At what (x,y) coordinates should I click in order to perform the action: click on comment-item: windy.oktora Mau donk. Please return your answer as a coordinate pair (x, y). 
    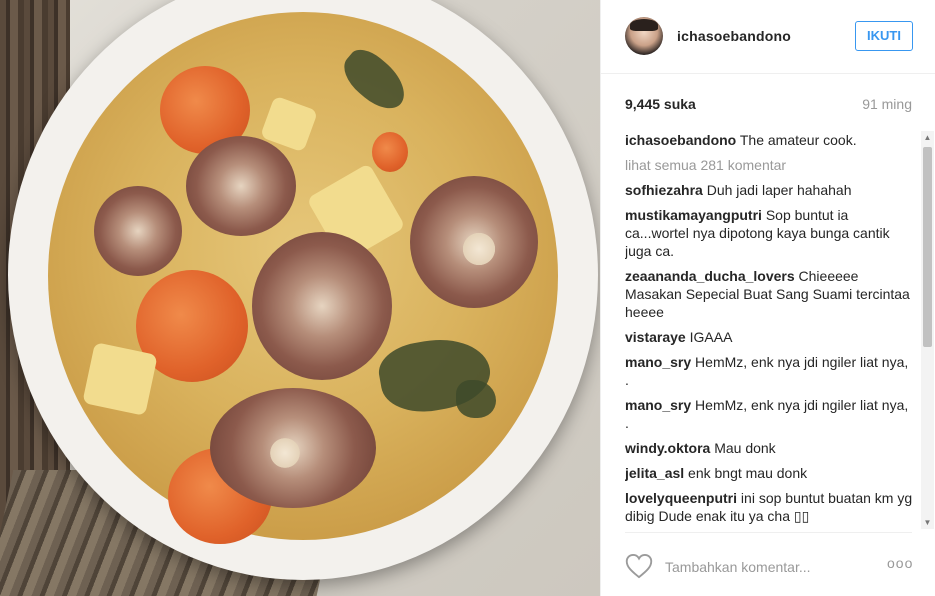
    Looking at the image, I should click on (770, 448).